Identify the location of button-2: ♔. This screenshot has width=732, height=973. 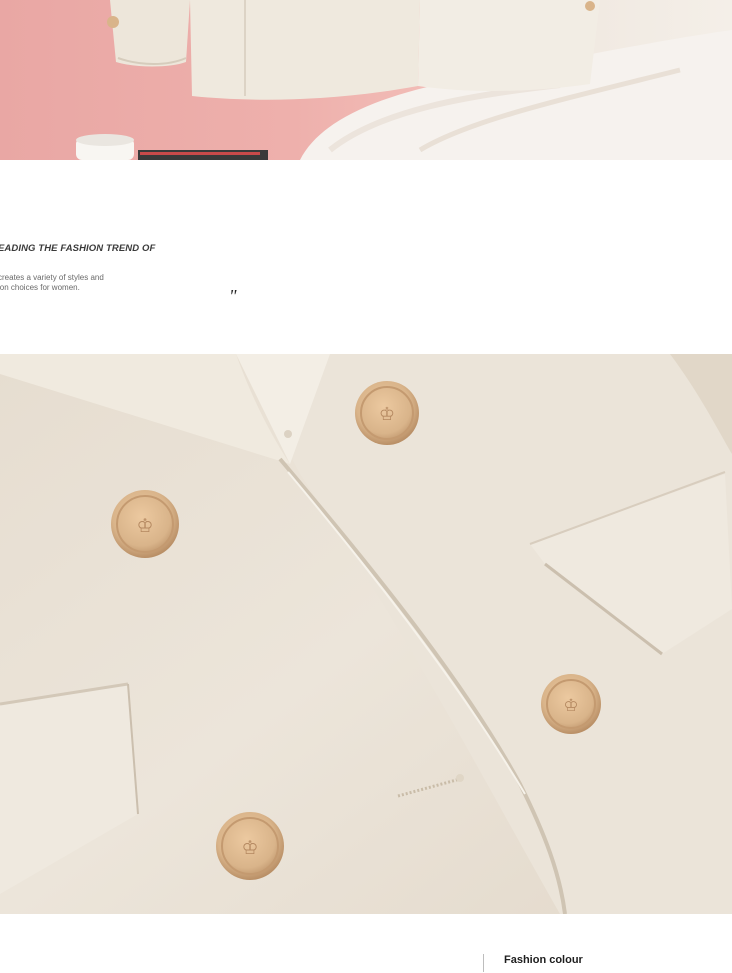
(145, 524).